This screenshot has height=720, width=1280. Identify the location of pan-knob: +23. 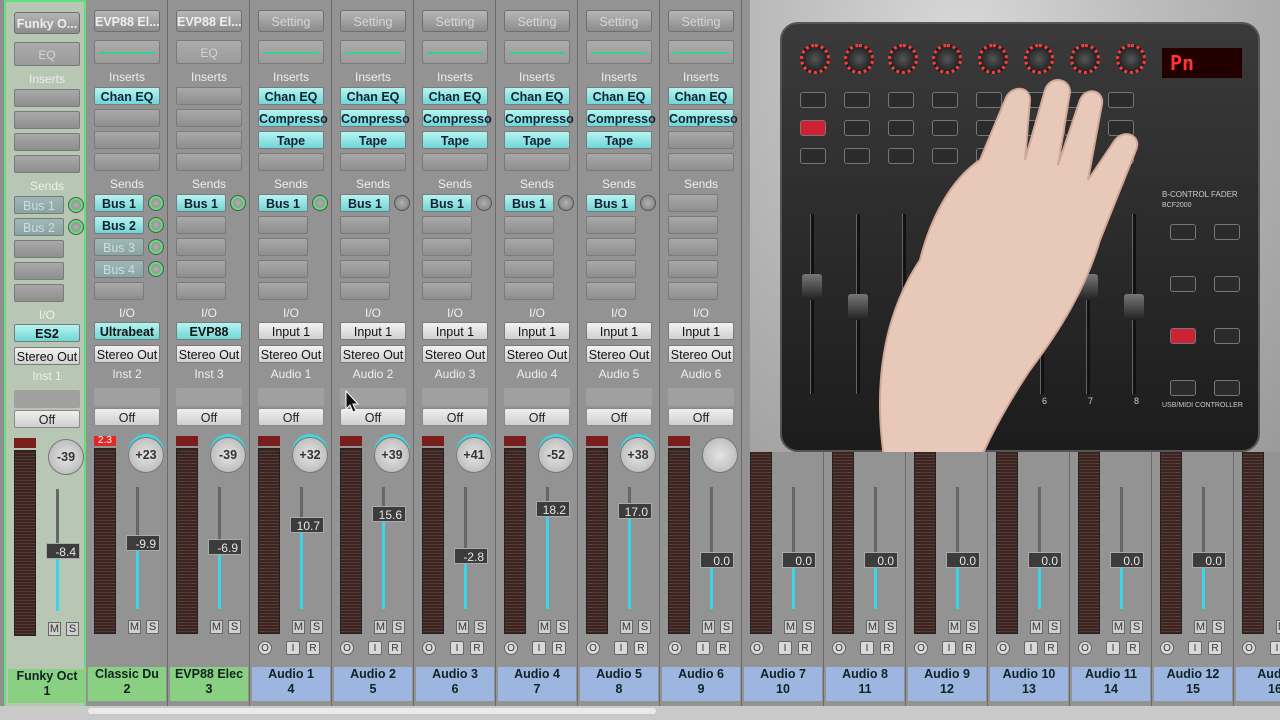
(146, 455).